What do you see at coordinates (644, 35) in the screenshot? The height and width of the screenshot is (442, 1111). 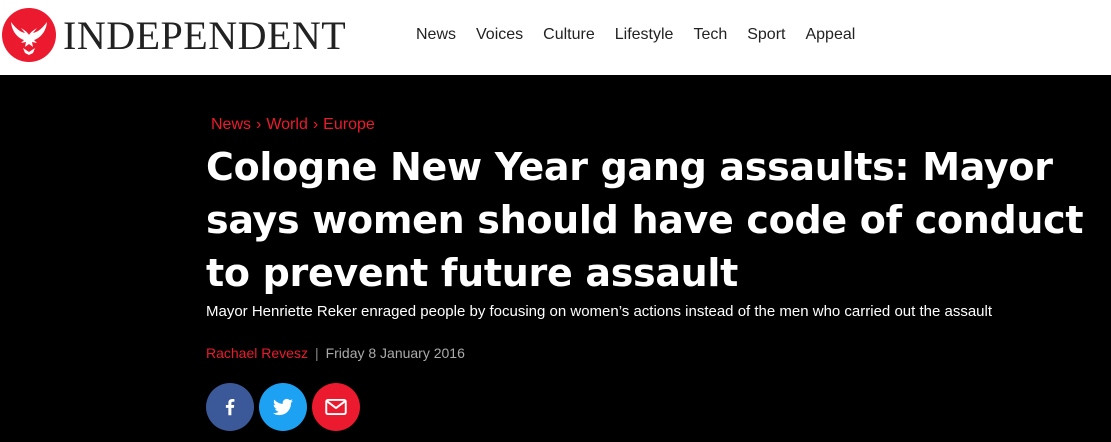 I see `nav-item-lifestyle: Lifestyle` at bounding box center [644, 35].